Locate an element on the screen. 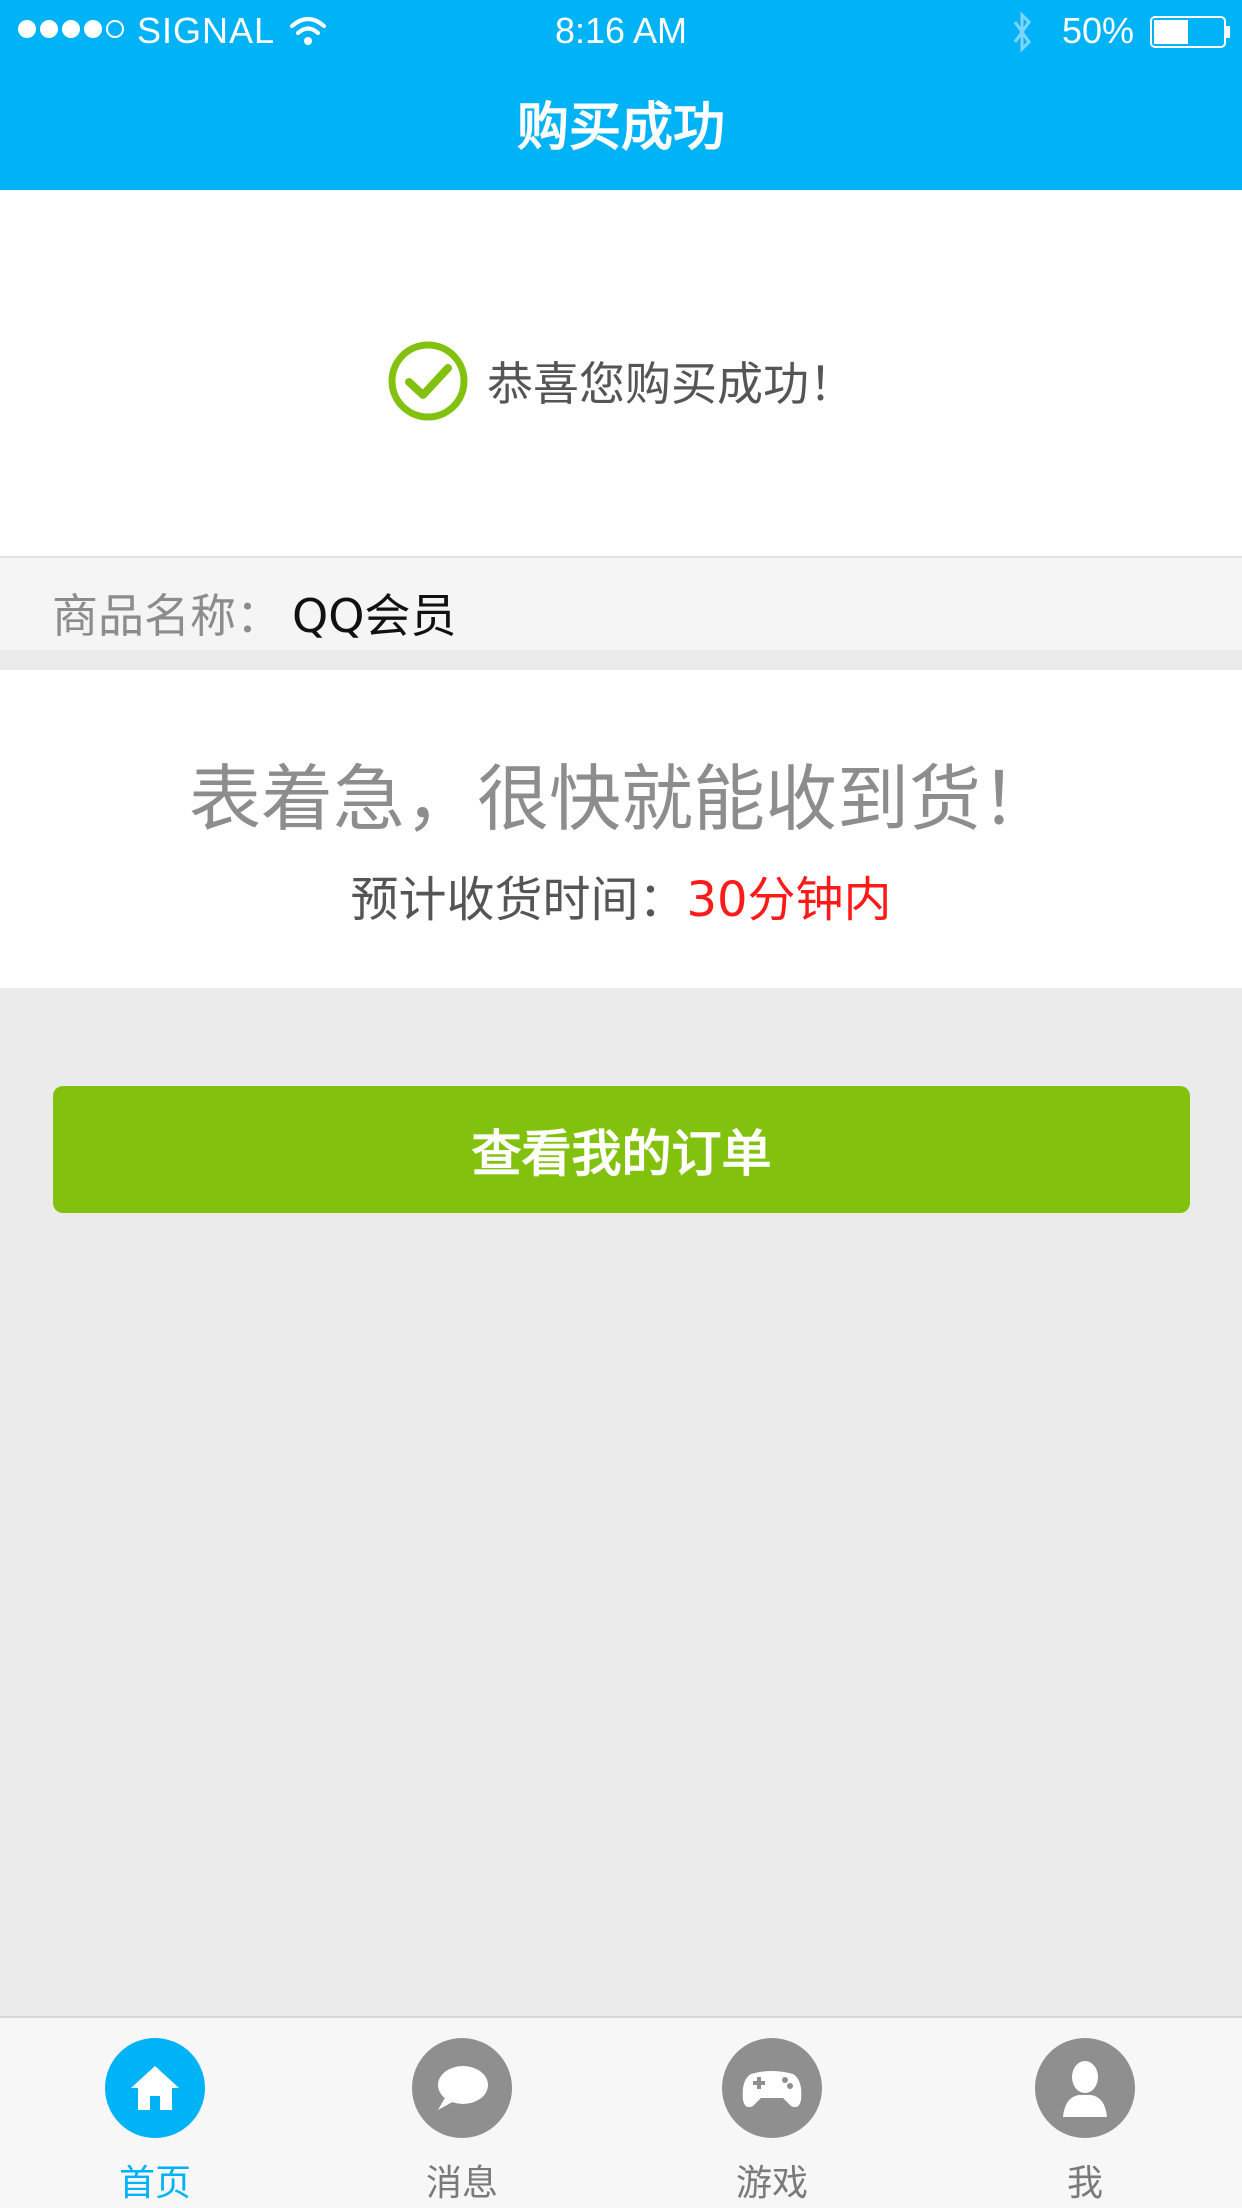 The image size is (1242, 2208). status-bar: SIGNAL 8:16 AM 50% is located at coordinates (621, 31).